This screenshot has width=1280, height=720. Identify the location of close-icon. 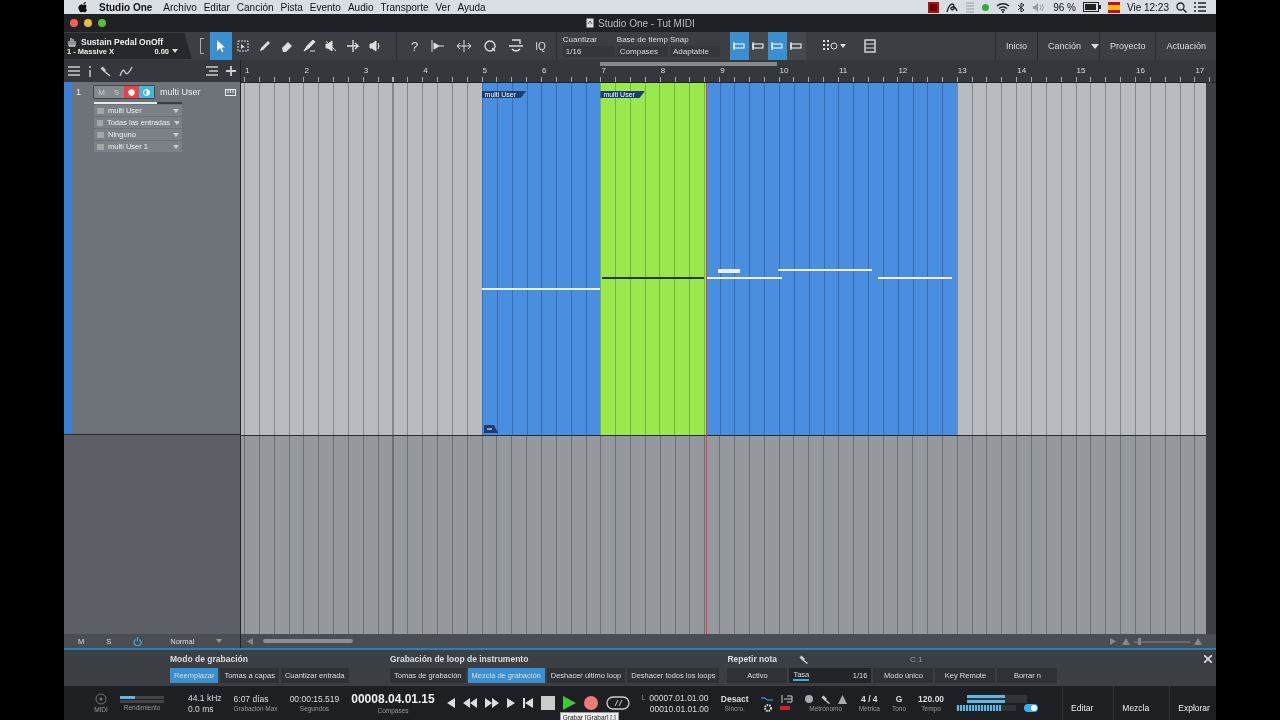
(1208, 659).